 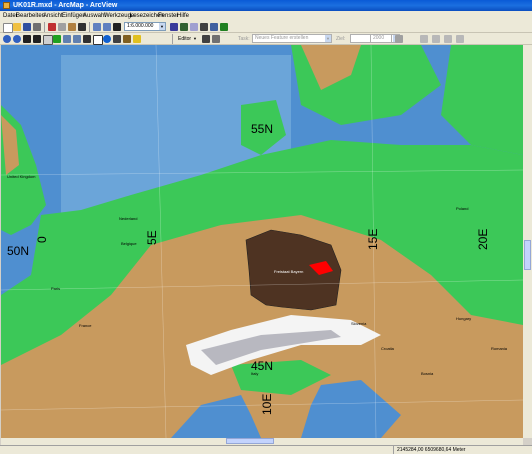 What do you see at coordinates (266, 449) in the screenshot?
I see `status-bar: 2145284,00 6509680,64 Meter` at bounding box center [266, 449].